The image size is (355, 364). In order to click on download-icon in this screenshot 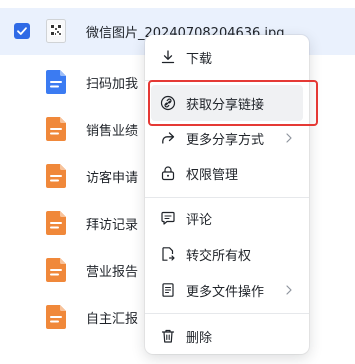, I will do `click(168, 57)`.